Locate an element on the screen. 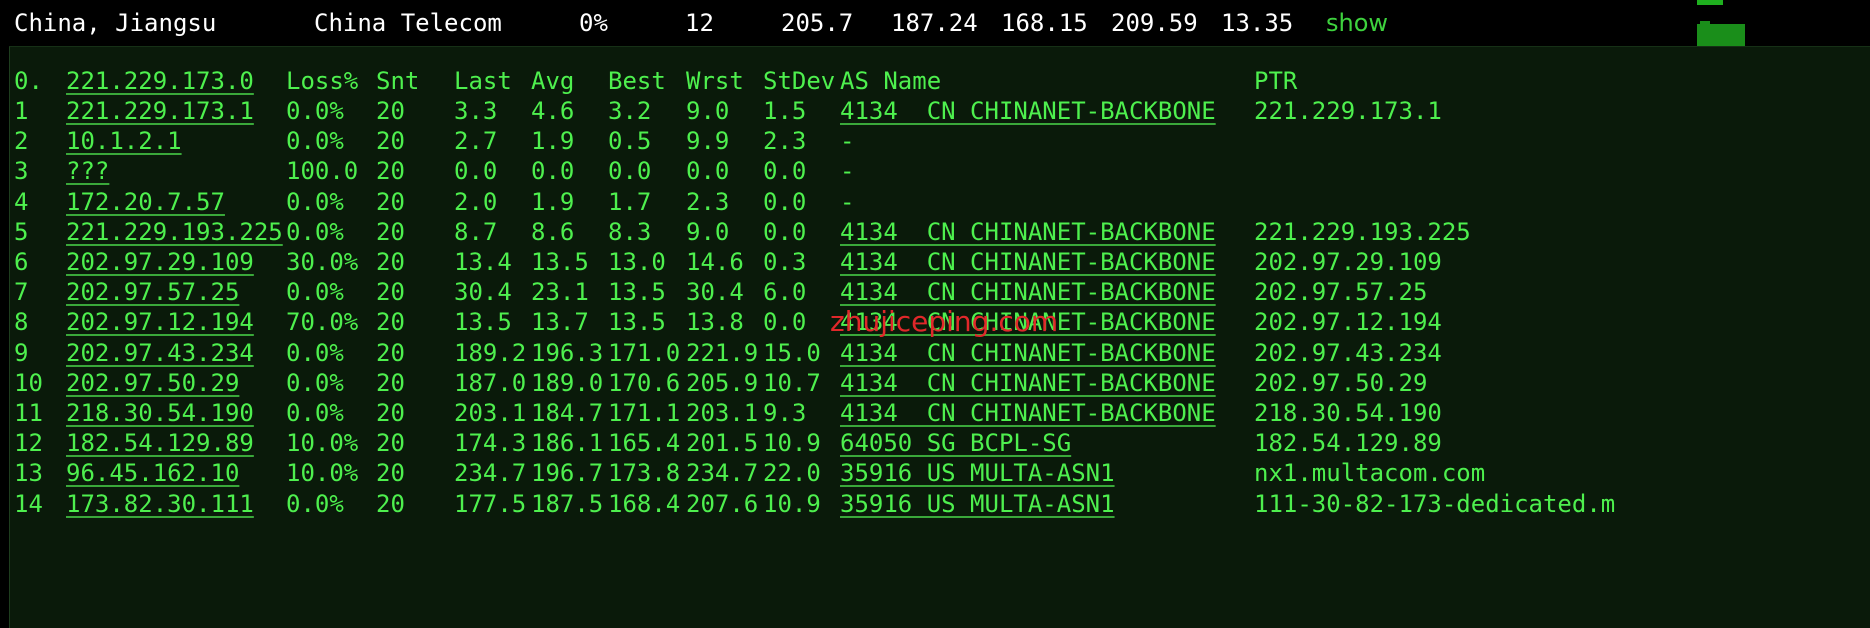 The image size is (1870, 628). cell-best: 3.2 is located at coordinates (630, 111).